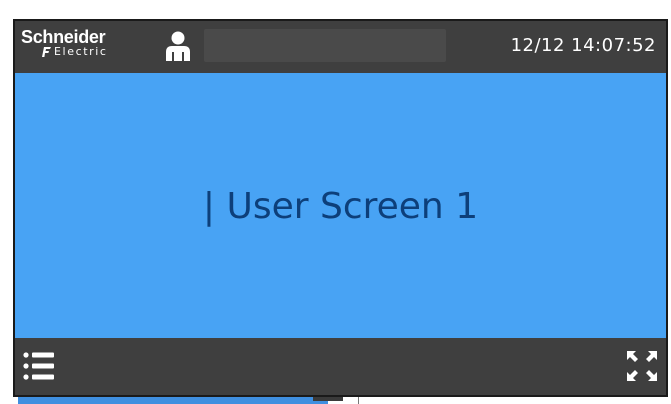 This screenshot has width=671, height=404. Describe the element at coordinates (583, 45) in the screenshot. I see `datetime-display: 12/12 14:07:52` at that location.